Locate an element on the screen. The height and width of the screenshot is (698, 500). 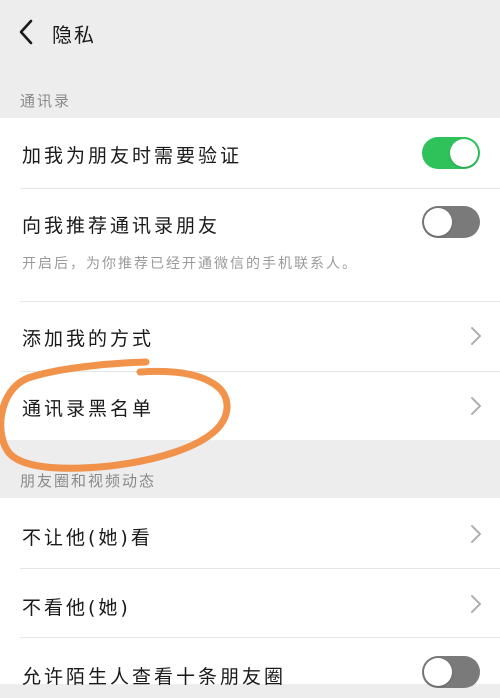
add-methods-row: 添加我的方式 is located at coordinates (250, 336).